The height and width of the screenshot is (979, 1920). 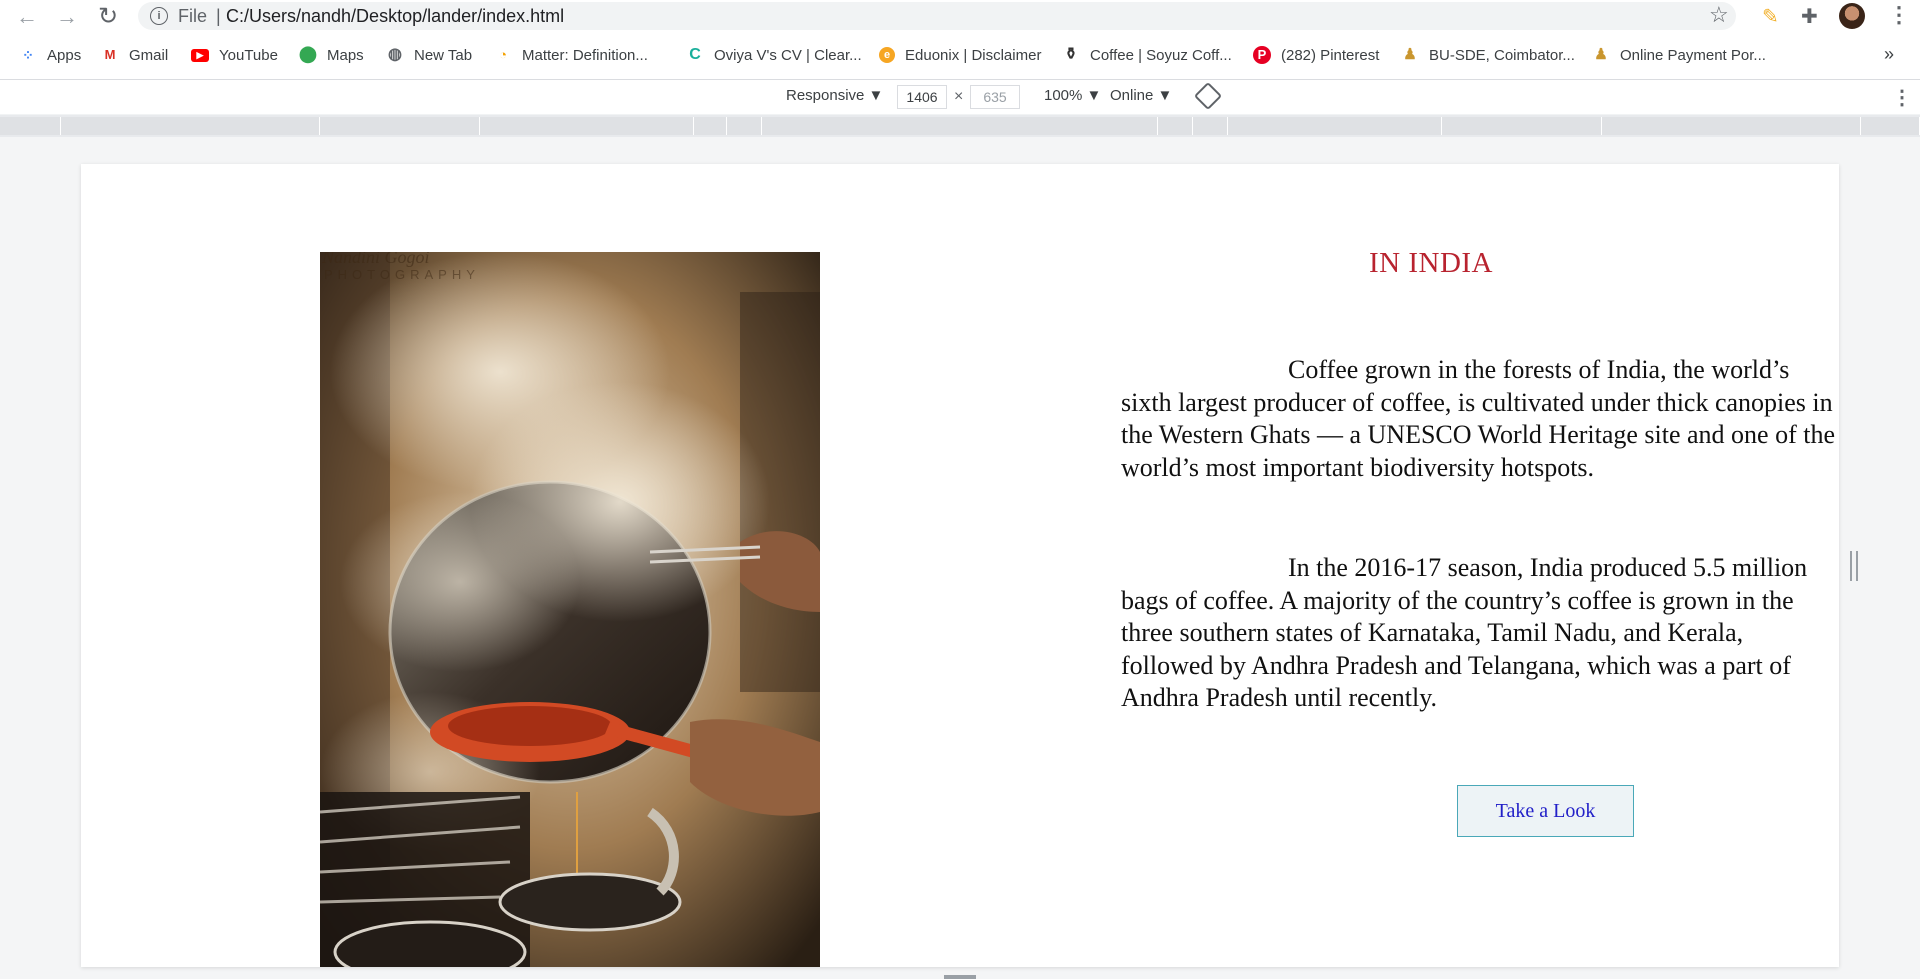 I want to click on bookmark-label: Maps, so click(x=345, y=55).